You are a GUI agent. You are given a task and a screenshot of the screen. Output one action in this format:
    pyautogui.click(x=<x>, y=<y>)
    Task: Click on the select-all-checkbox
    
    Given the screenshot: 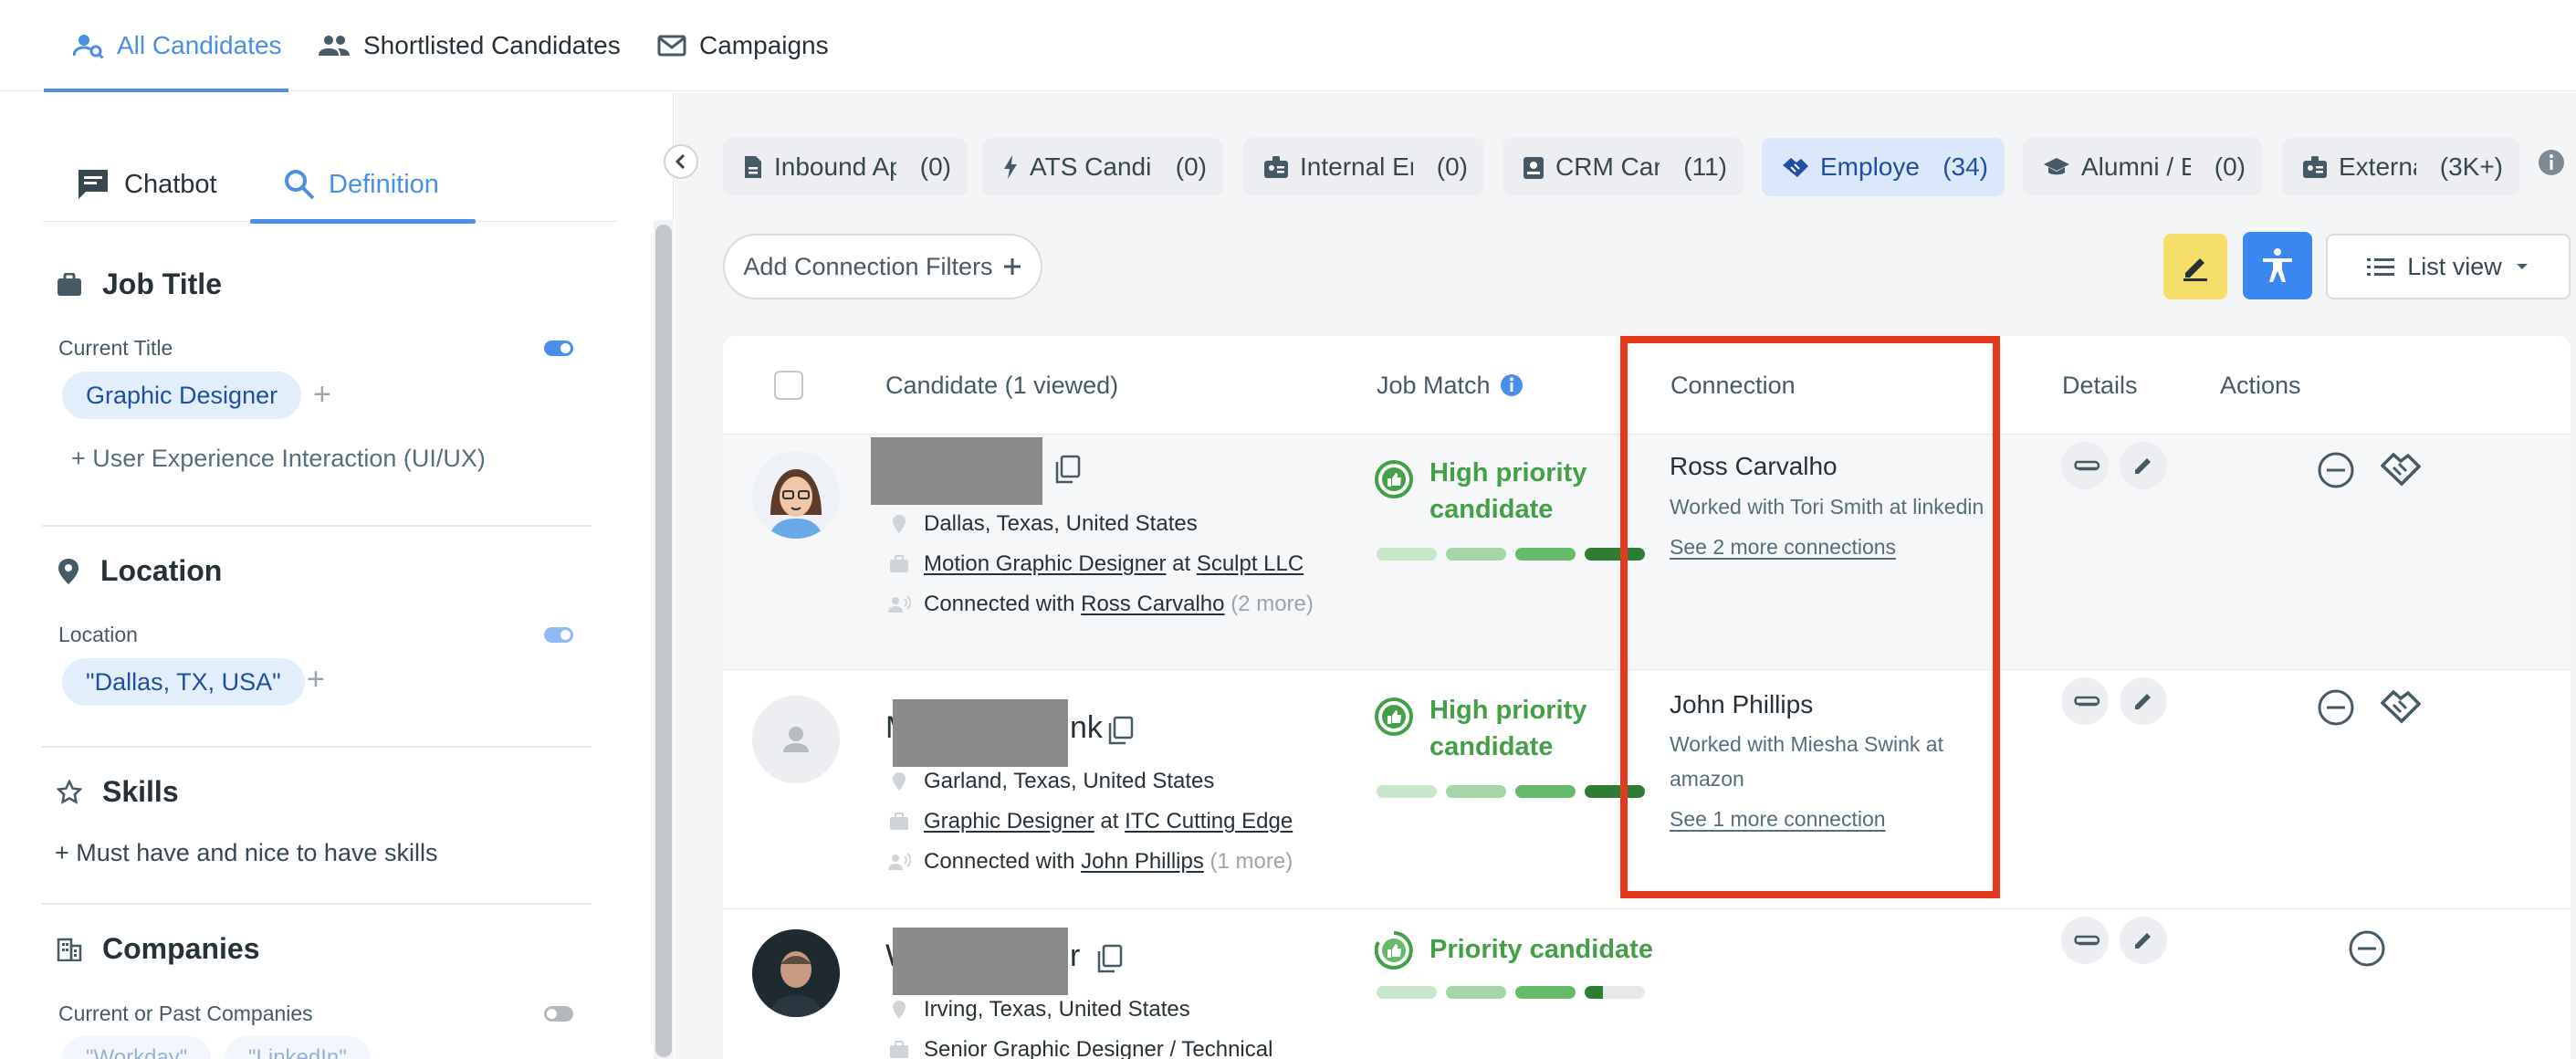 What is the action you would take?
    pyautogui.click(x=789, y=385)
    